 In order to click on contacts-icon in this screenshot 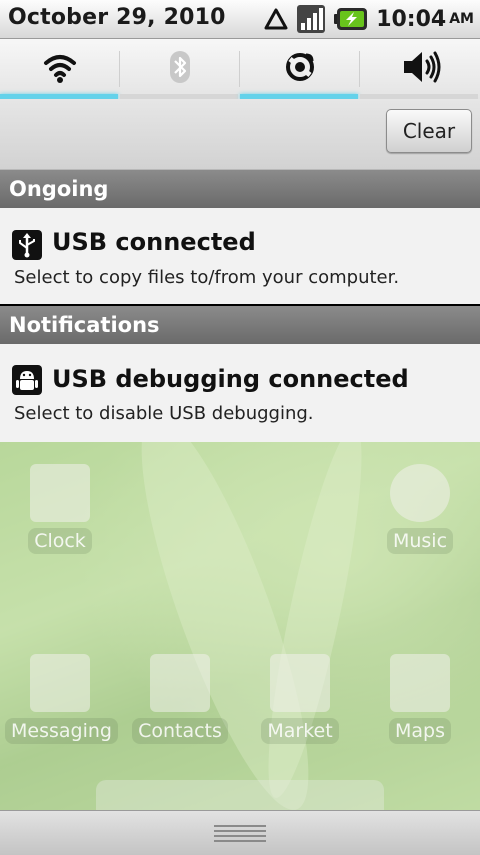, I will do `click(180, 683)`.